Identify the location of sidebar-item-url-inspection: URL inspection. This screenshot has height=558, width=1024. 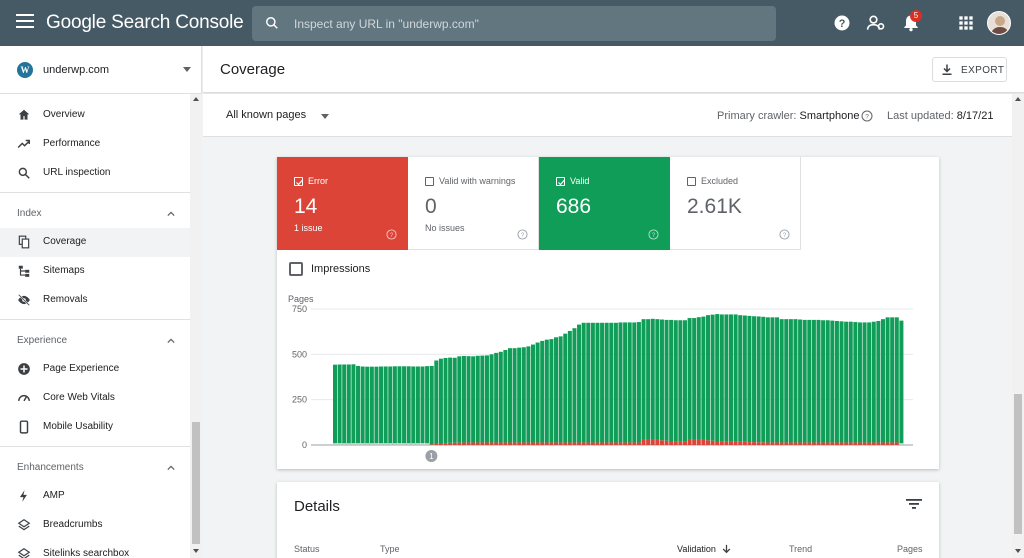
(95, 173).